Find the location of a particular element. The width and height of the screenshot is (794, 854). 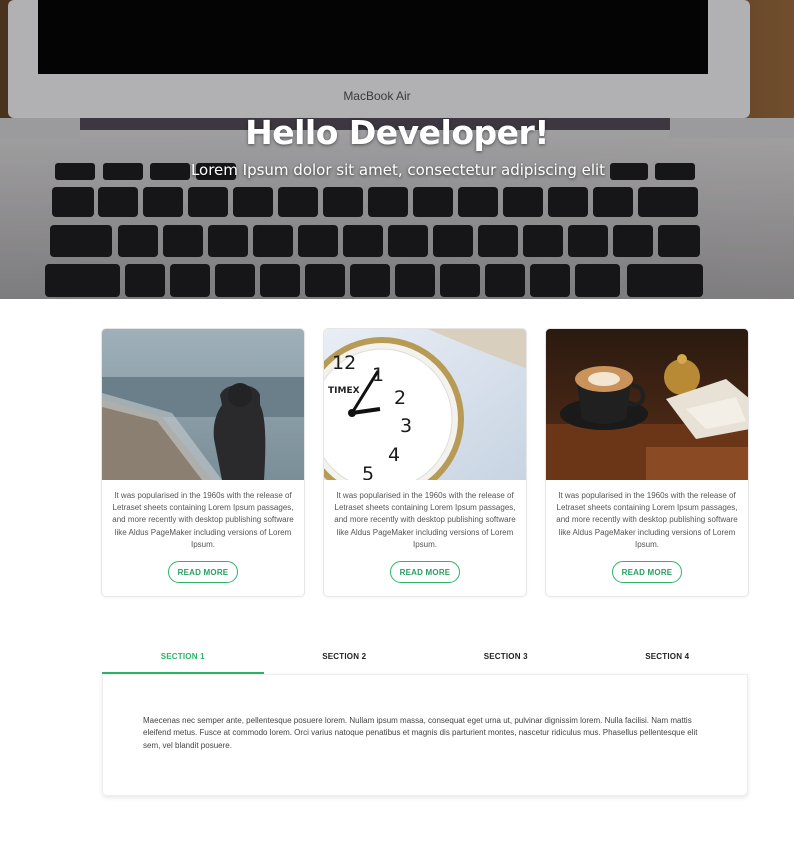

alarm-clock-image: 12 1 2 3 4 5 TIMEX is located at coordinates (425, 404).